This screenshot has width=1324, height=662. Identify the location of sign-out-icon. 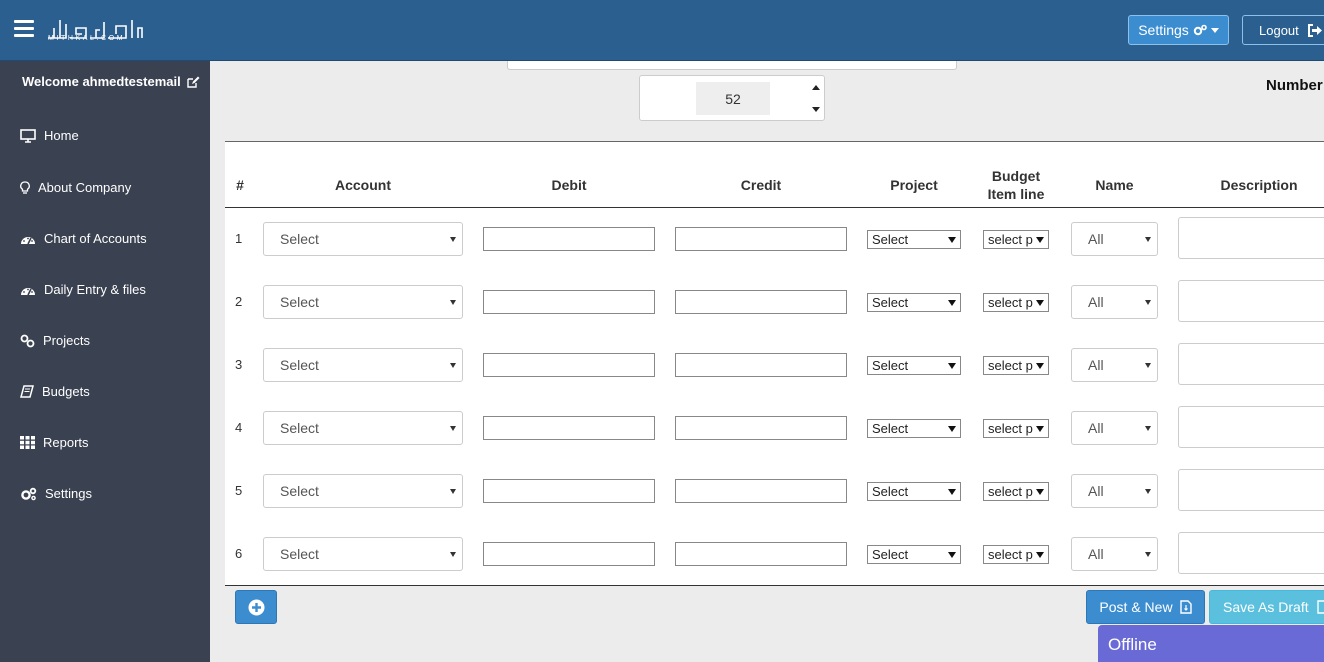
(1314, 30).